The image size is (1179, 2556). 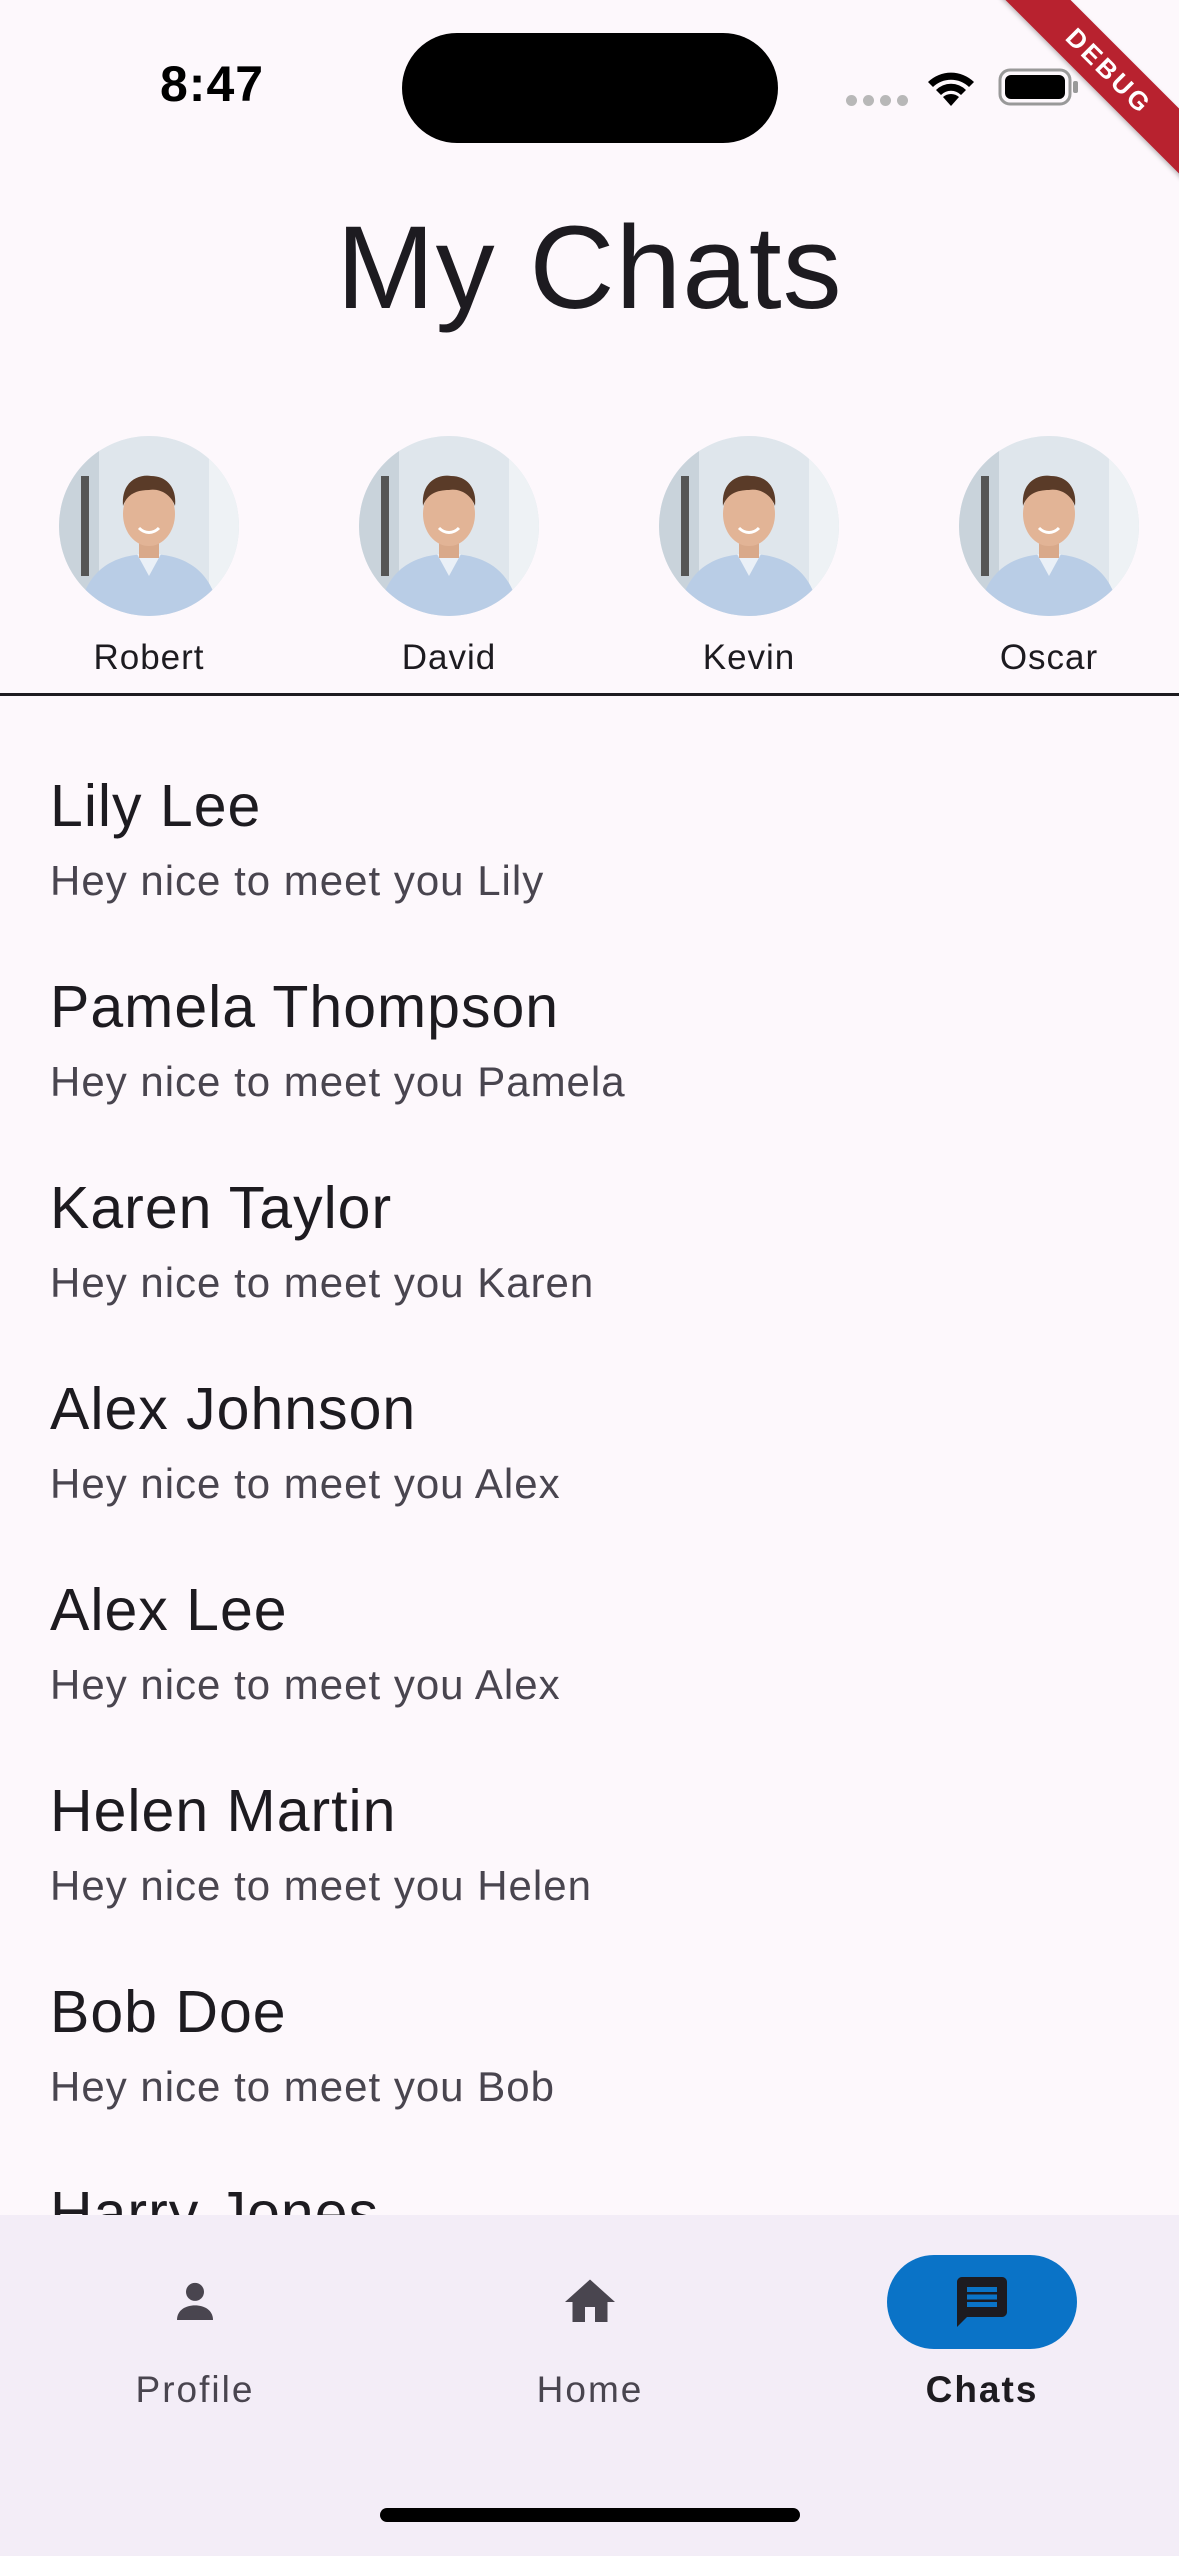 I want to click on person-icon, so click(x=195, y=2301).